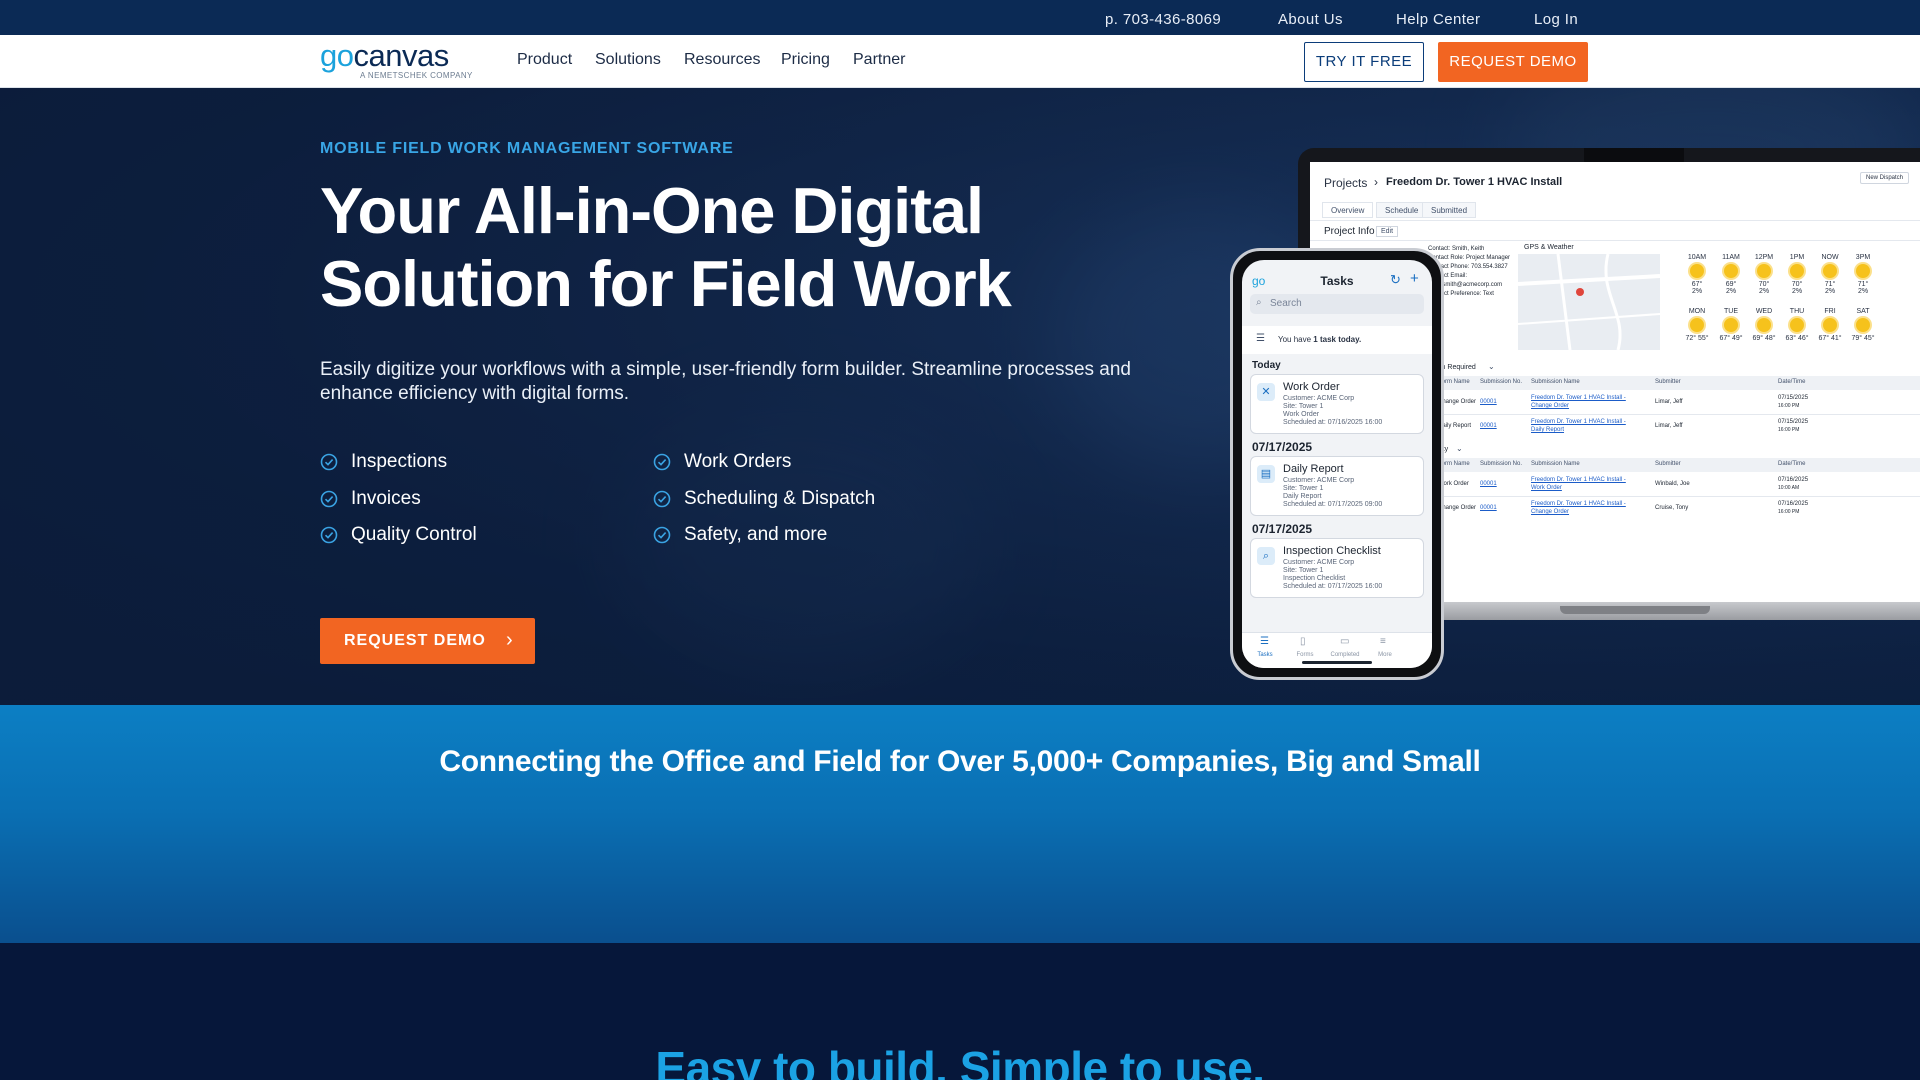 The width and height of the screenshot is (1920, 1080). I want to click on weather-hour: 11AM 69° 2%, so click(1731, 274).